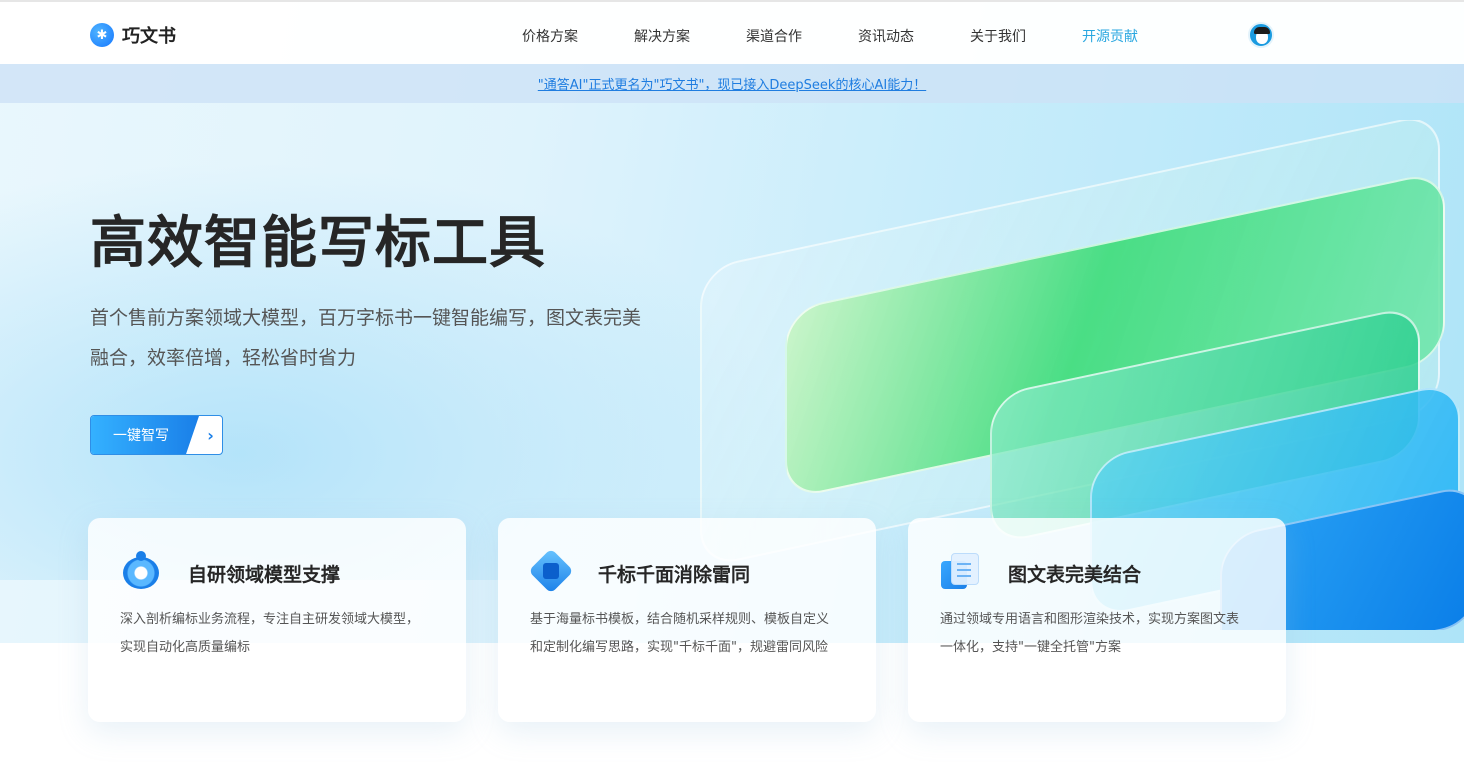 This screenshot has width=1464, height=780. I want to click on announcement-bar: "通答AI"正式更名为"巧文书"，现已接入DeepSeek的核心AI能力！, so click(732, 83).